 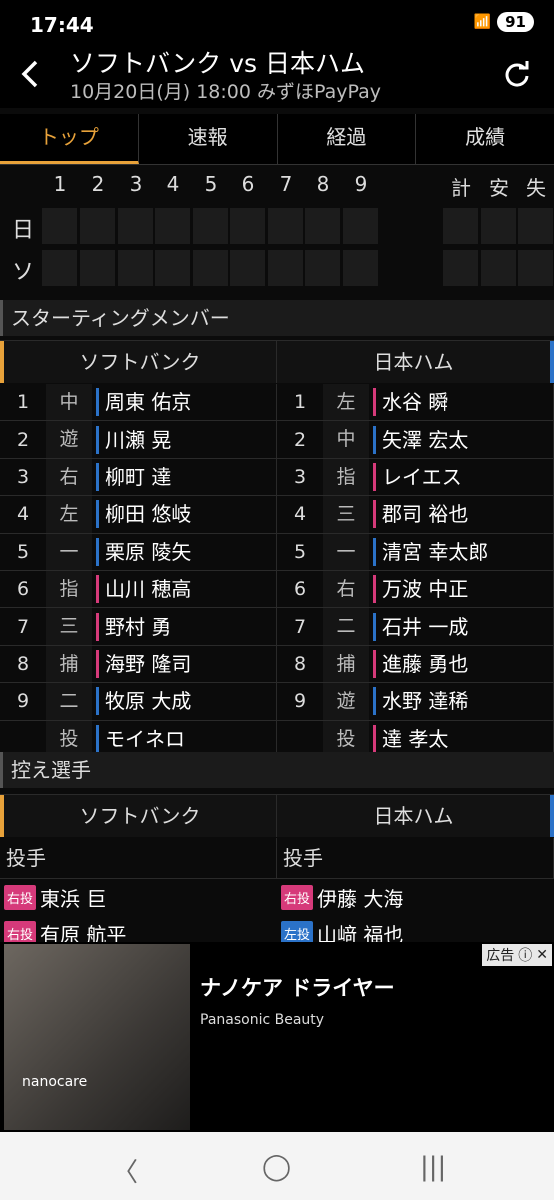 What do you see at coordinates (143, 551) in the screenshot?
I see `player-name: 栗原 陵矢` at bounding box center [143, 551].